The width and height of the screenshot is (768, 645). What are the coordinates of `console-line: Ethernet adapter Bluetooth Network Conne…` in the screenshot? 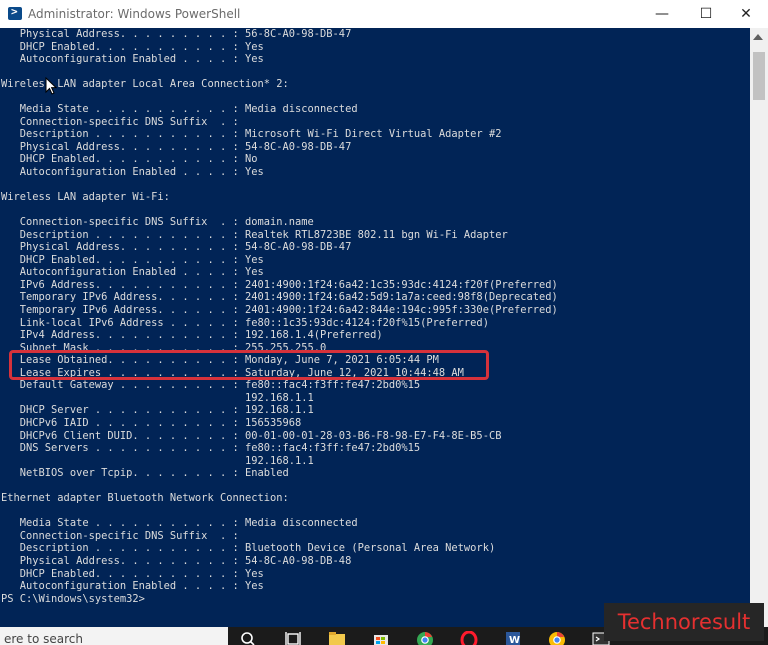 It's located at (145, 498).